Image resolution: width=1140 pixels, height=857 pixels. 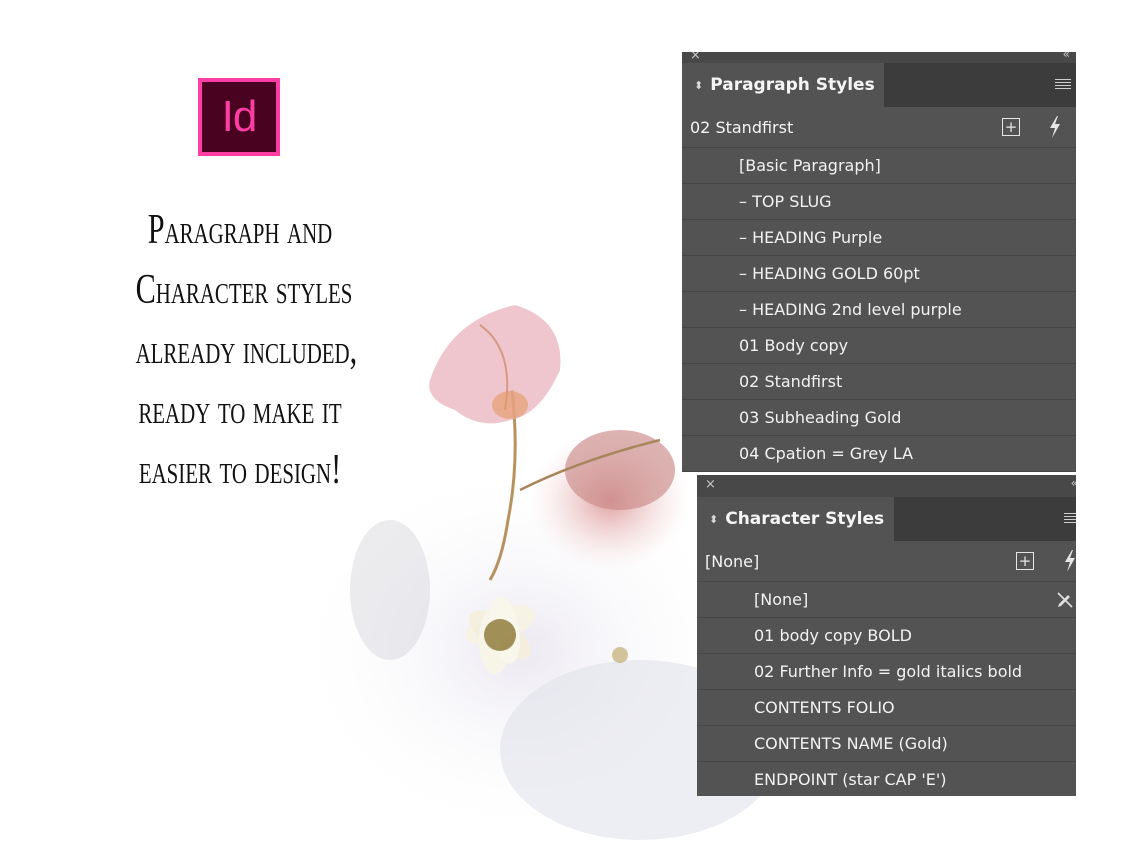 I want to click on current-style-name: [None], so click(x=732, y=561).